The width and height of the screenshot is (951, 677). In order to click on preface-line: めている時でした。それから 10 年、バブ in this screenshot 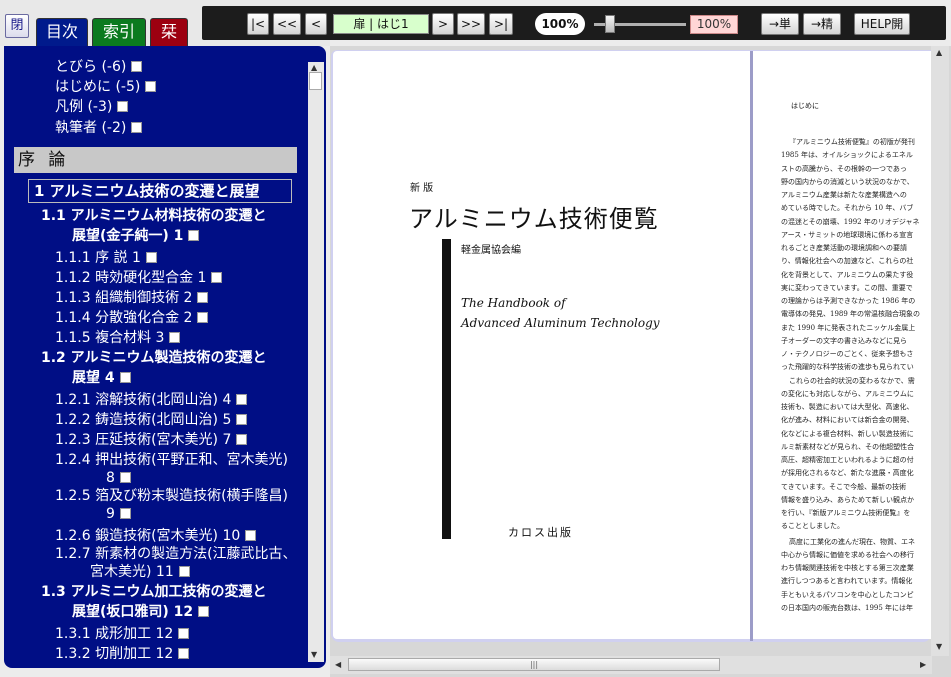, I will do `click(847, 208)`.